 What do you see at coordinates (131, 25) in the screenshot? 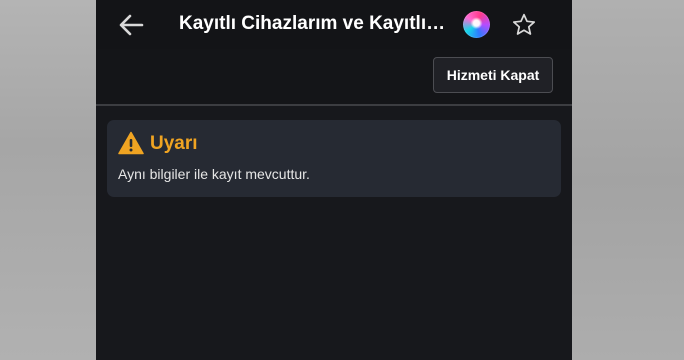
I see `back-arrow-icon` at bounding box center [131, 25].